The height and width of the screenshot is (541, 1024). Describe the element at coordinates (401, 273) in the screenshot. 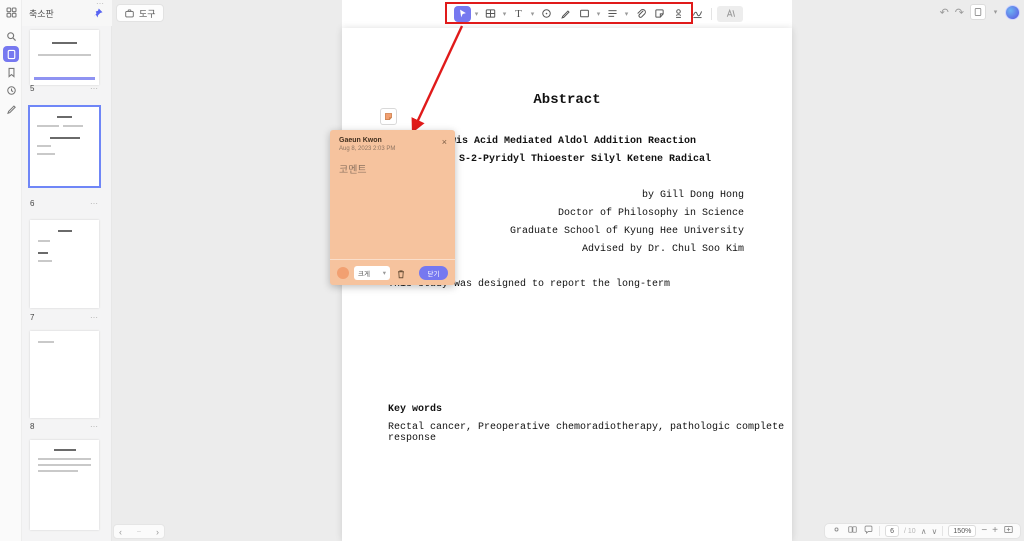

I see `trash-icon` at that location.